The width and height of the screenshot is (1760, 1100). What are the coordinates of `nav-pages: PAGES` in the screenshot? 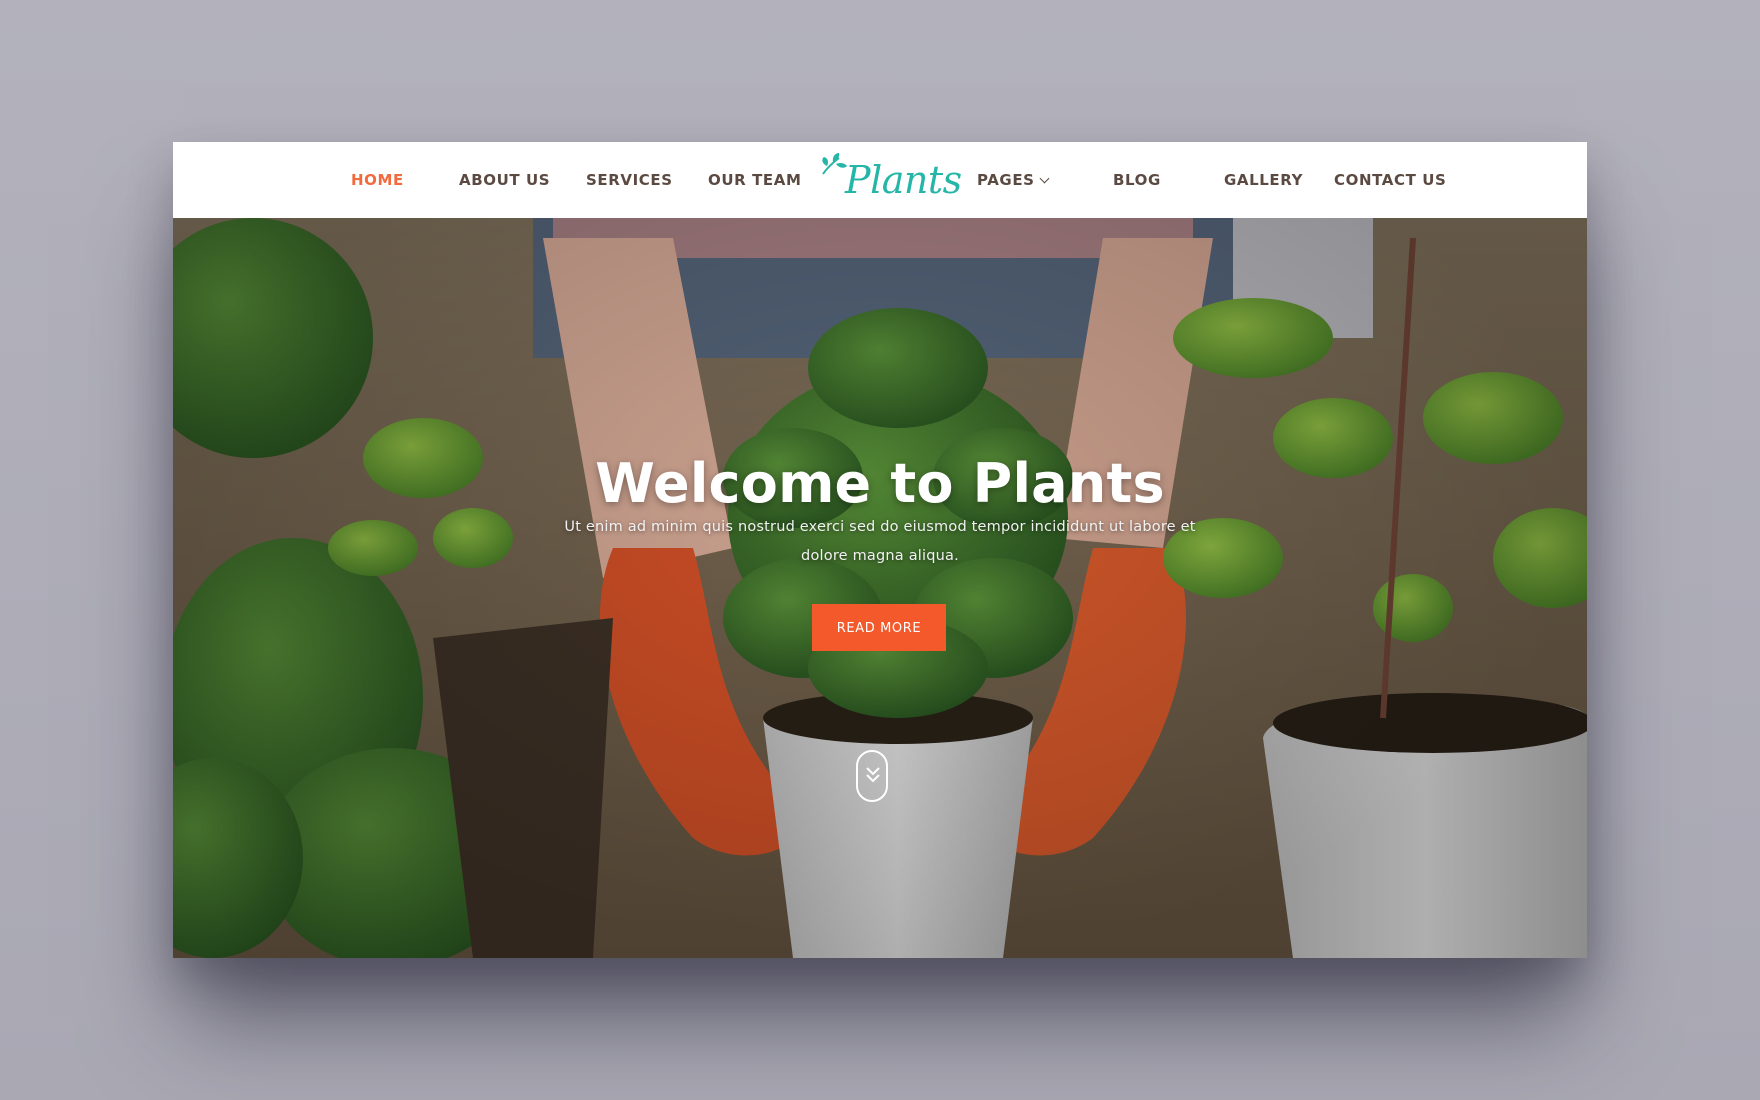 It's located at (1013, 180).